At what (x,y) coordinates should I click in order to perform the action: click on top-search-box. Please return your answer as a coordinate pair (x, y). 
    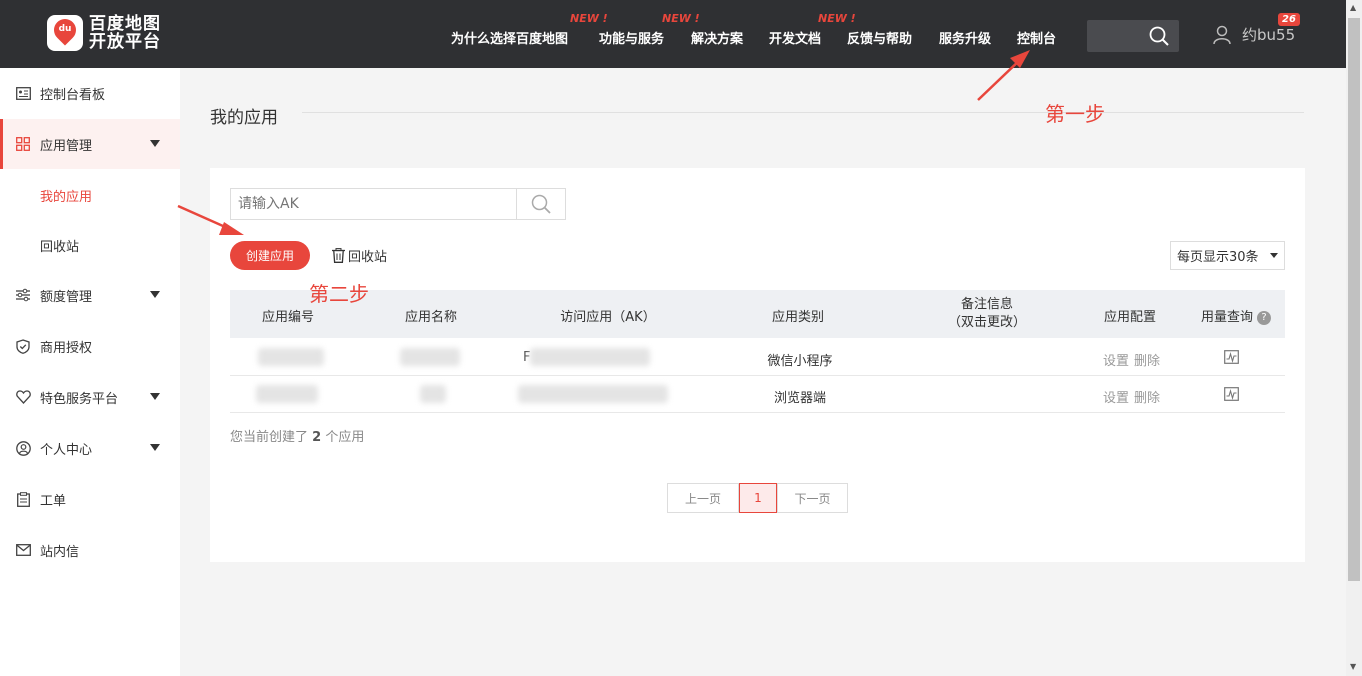
    Looking at the image, I should click on (1133, 36).